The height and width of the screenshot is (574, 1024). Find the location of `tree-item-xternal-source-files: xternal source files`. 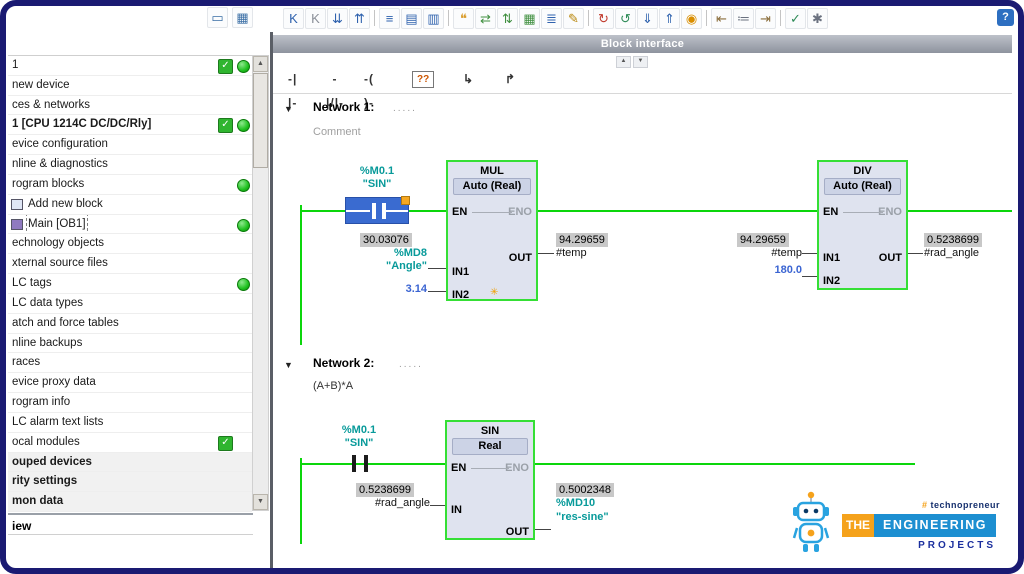

tree-item-xternal-source-files: xternal source files is located at coordinates (130, 264).